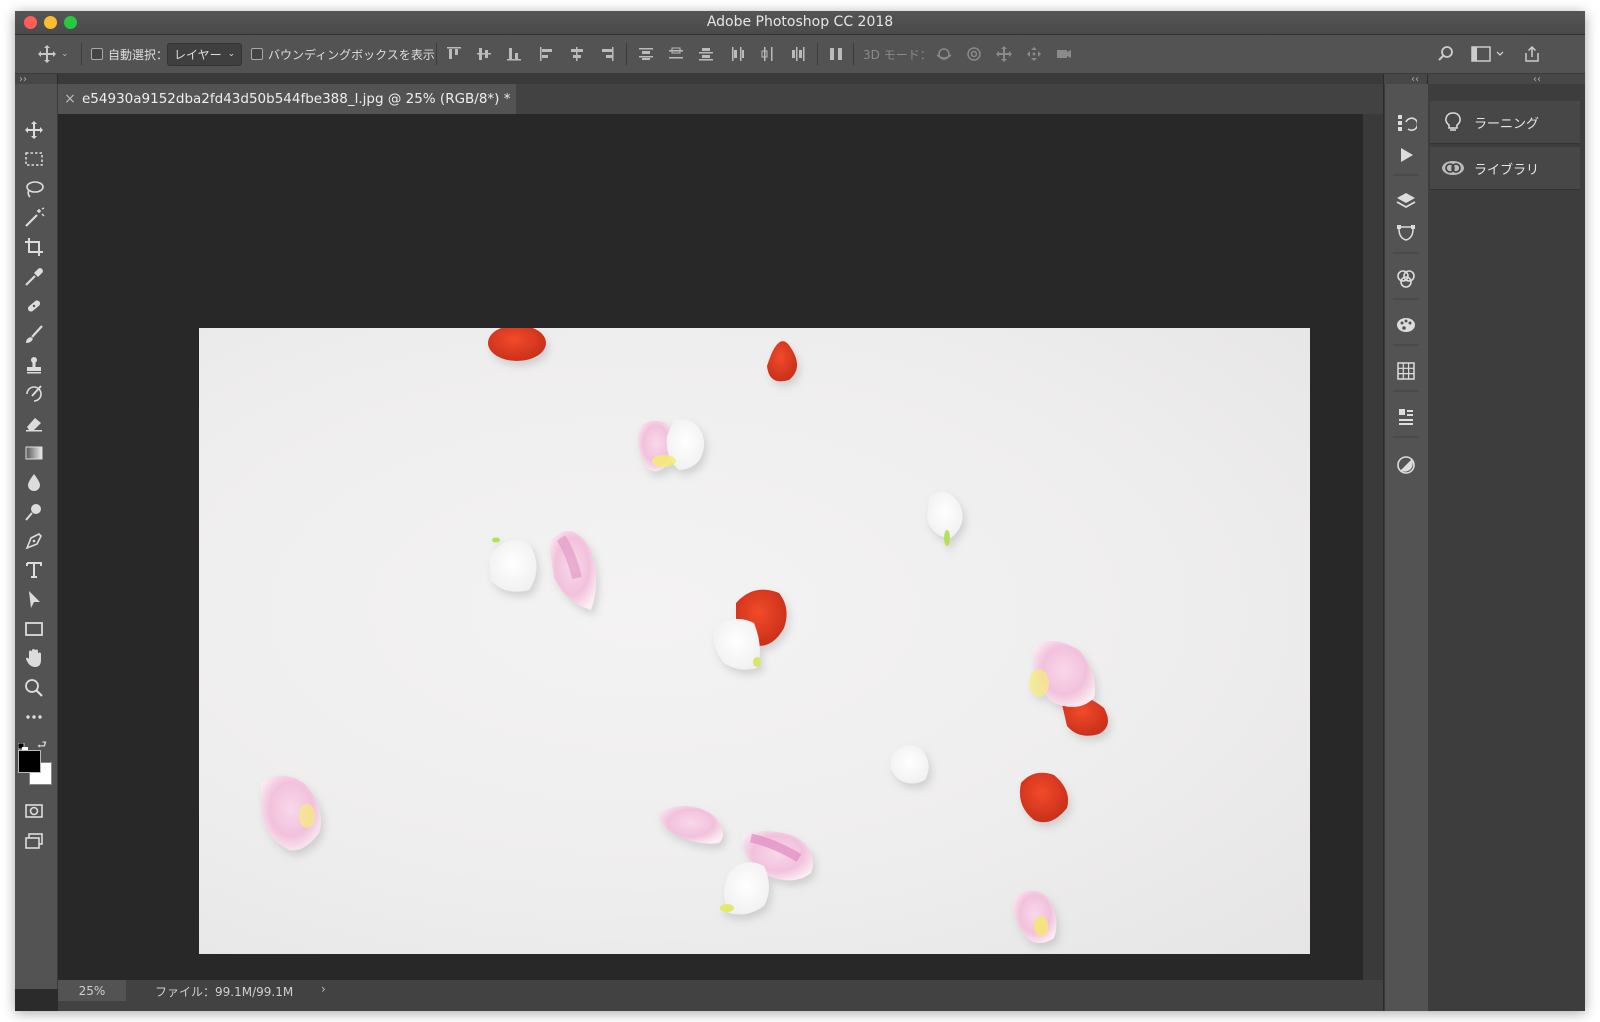 This screenshot has height=1022, width=1600. I want to click on lightbulb-icon, so click(1453, 122).